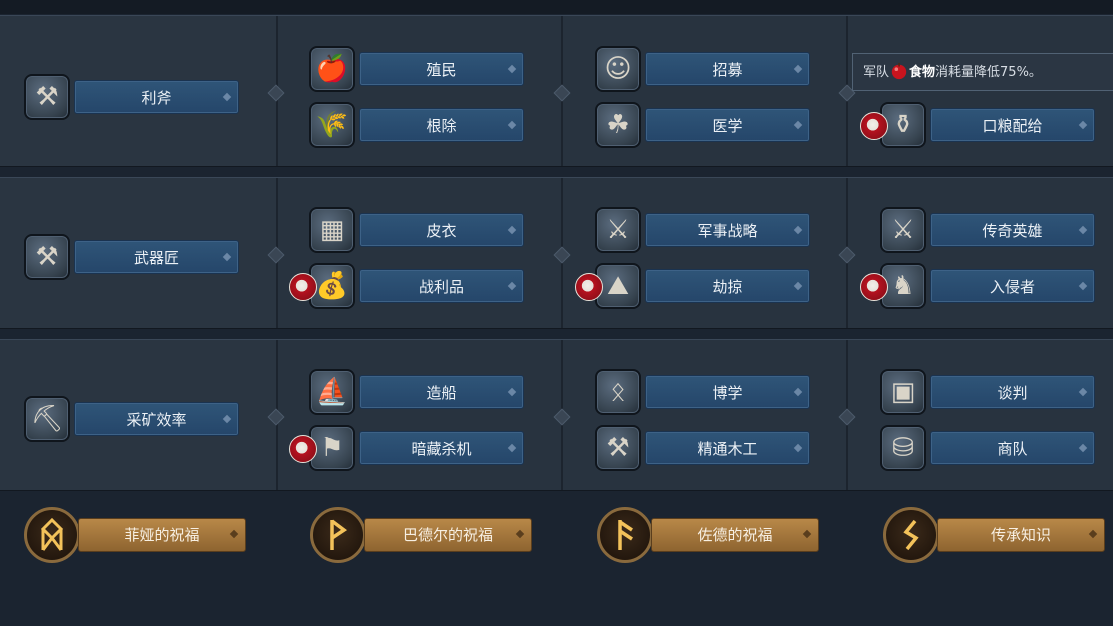 The height and width of the screenshot is (626, 1113). Describe the element at coordinates (1012, 392) in the screenshot. I see `tech-label: 谈判` at that location.